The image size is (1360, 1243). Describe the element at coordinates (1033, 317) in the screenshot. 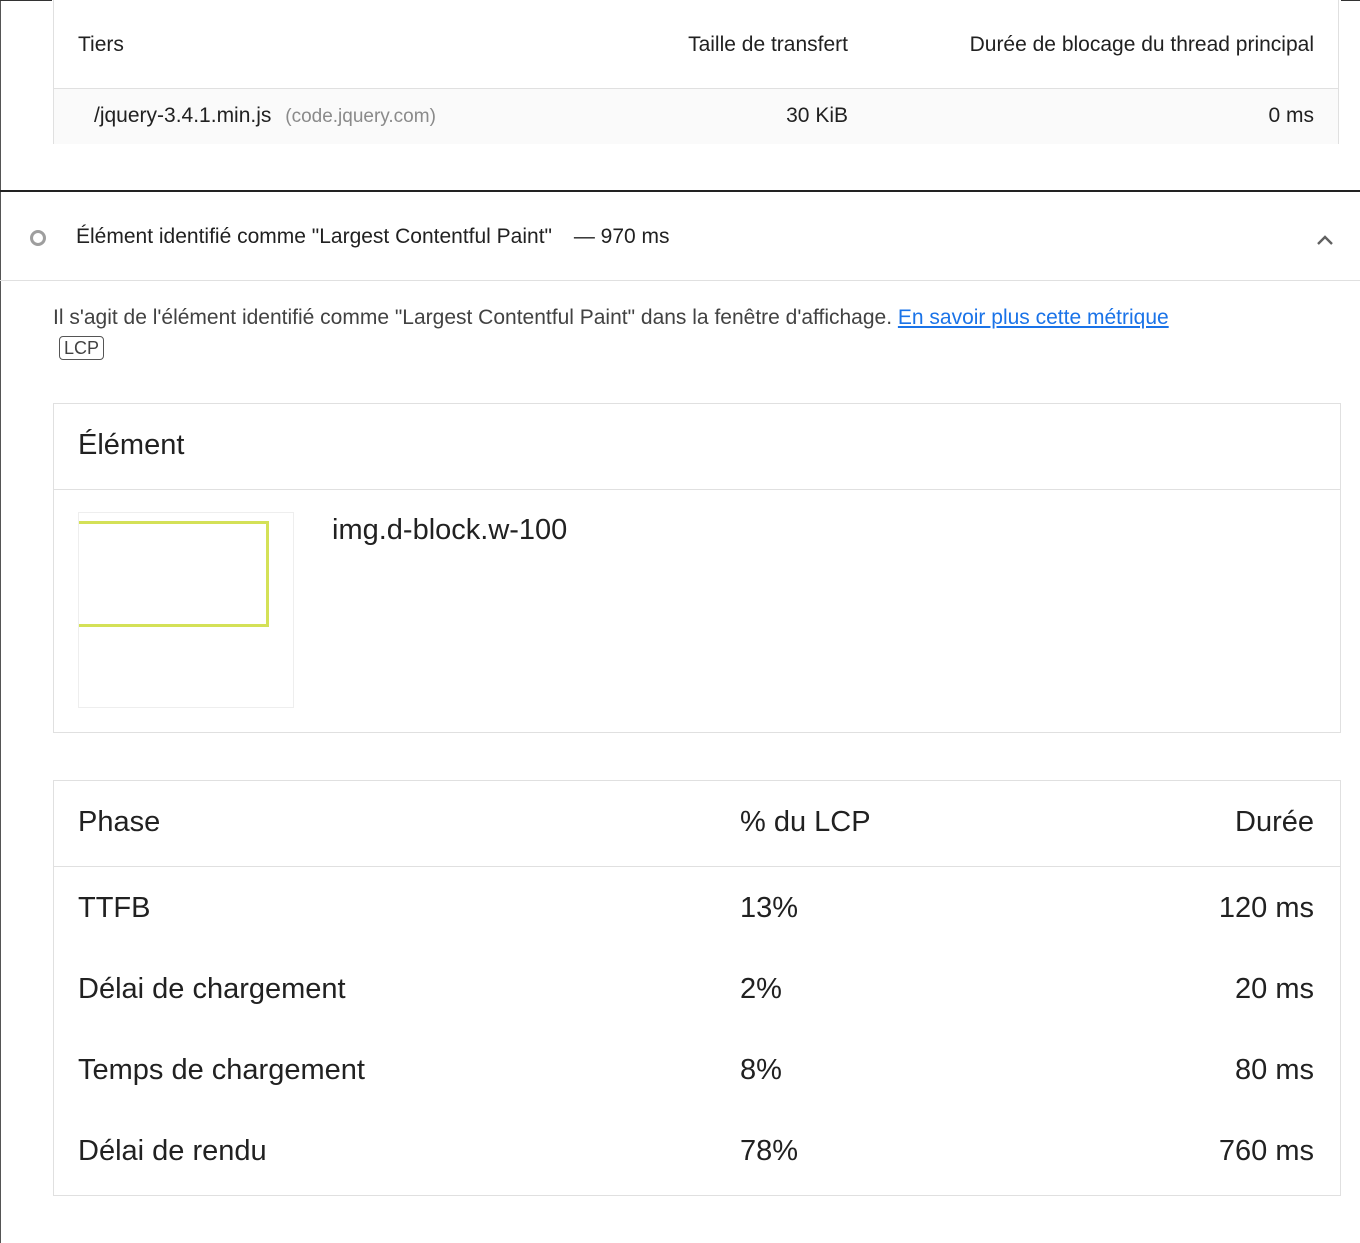

I see `learn-more-link: En savoir plus cette métrique` at that location.